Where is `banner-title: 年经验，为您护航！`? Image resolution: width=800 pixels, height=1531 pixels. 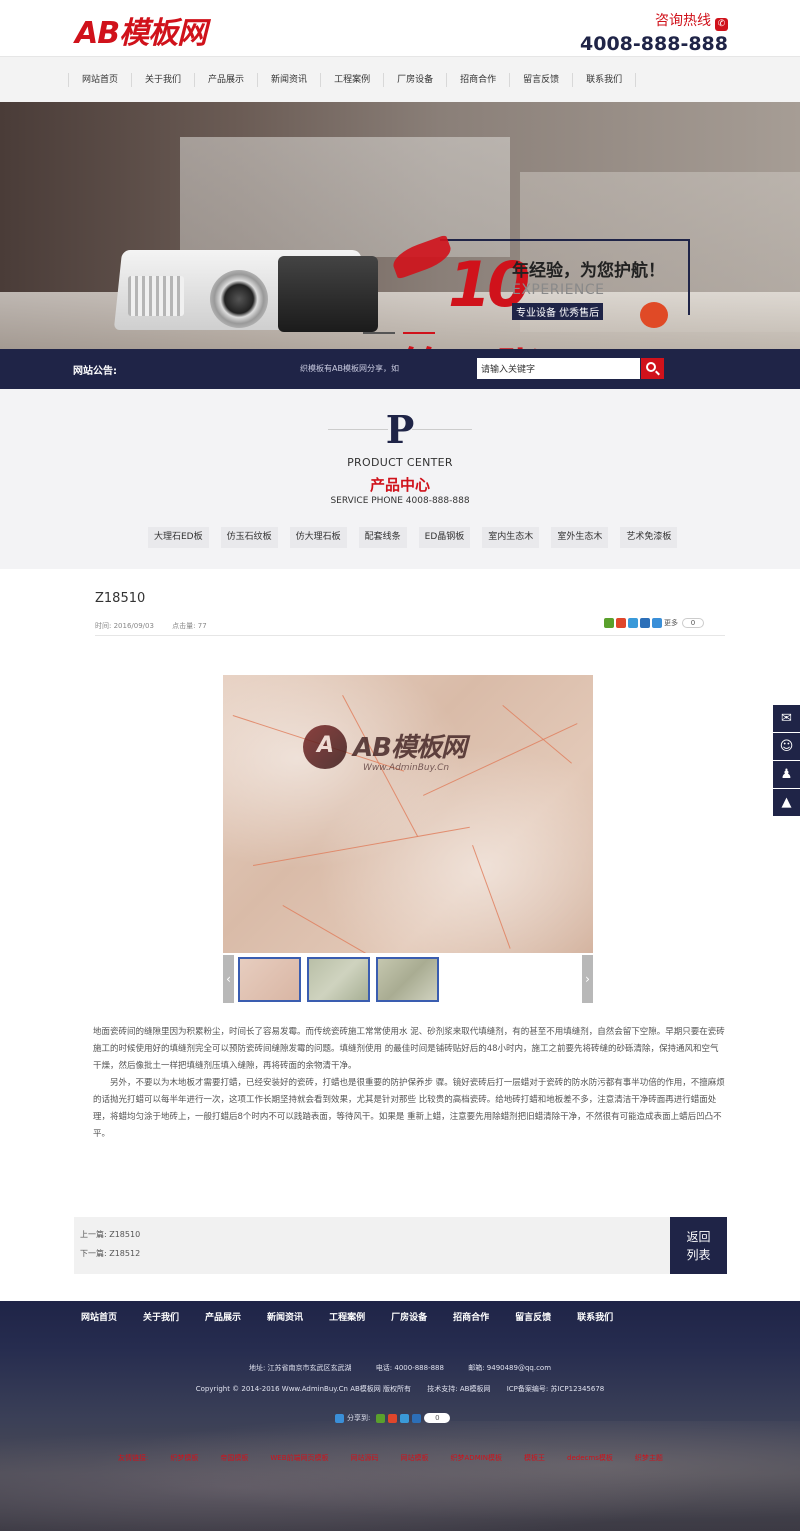
banner-title: 年经验，为您护航！ is located at coordinates (588, 271).